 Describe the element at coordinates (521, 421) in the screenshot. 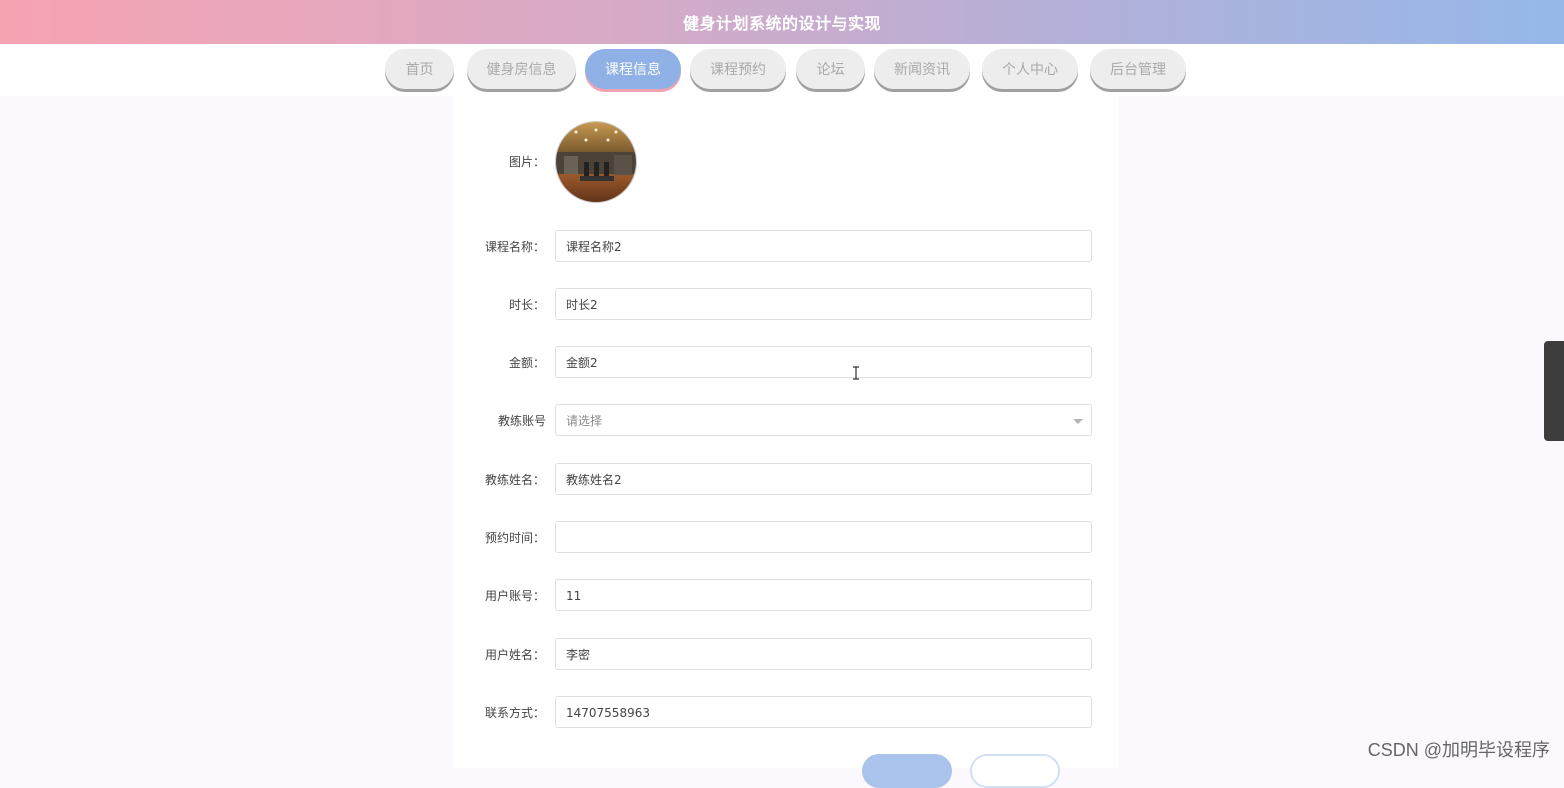

I see `coach-account-label: 教练账号` at that location.